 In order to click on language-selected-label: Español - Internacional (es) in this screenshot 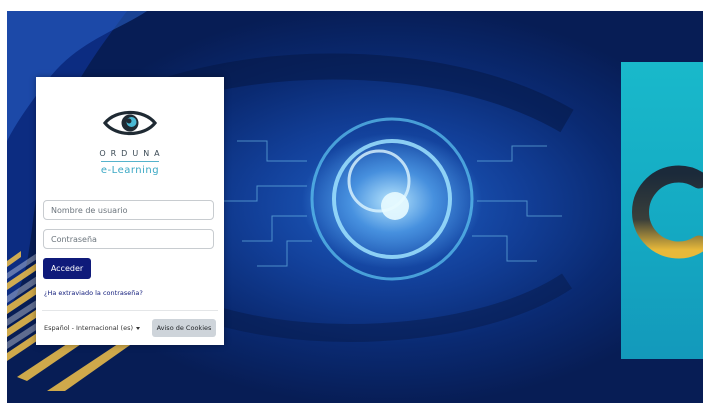, I will do `click(89, 328)`.